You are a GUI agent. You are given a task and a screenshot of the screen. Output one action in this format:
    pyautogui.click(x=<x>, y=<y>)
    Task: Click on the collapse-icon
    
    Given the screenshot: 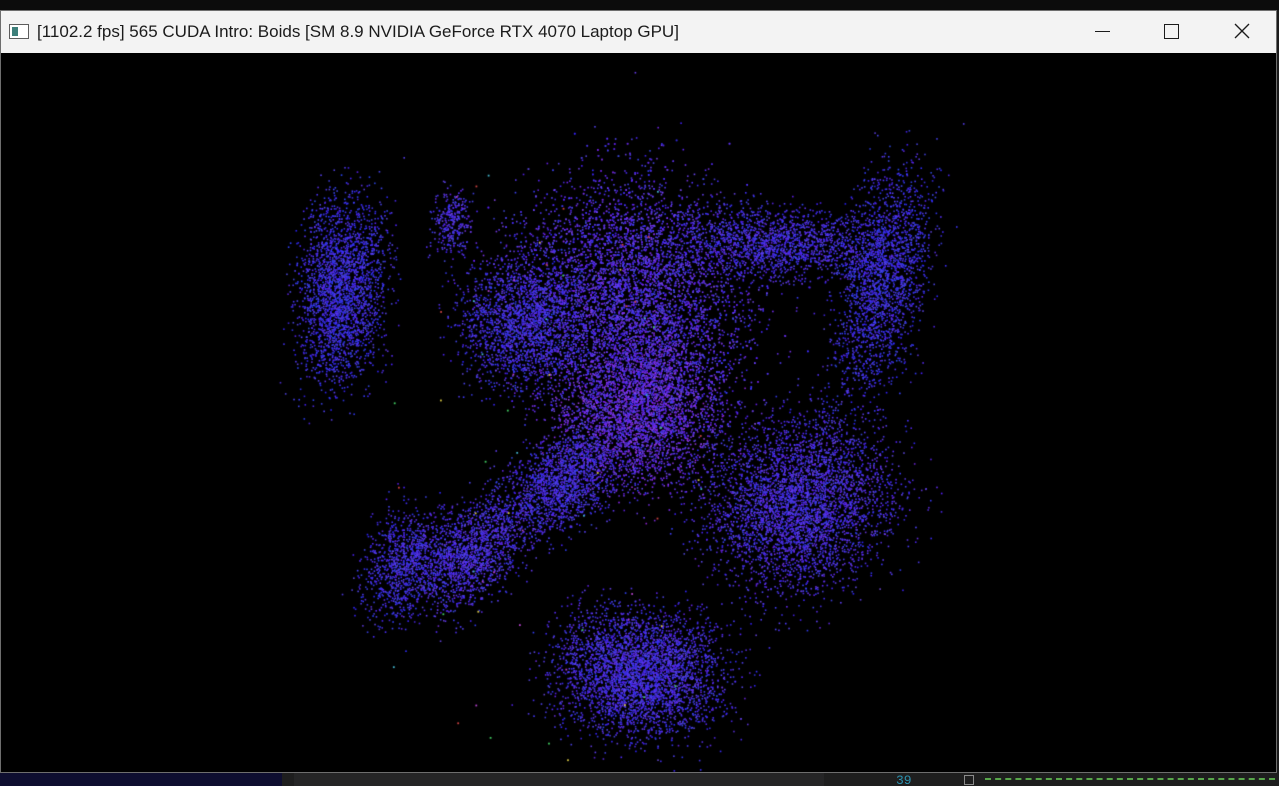 What is the action you would take?
    pyautogui.click(x=969, y=780)
    